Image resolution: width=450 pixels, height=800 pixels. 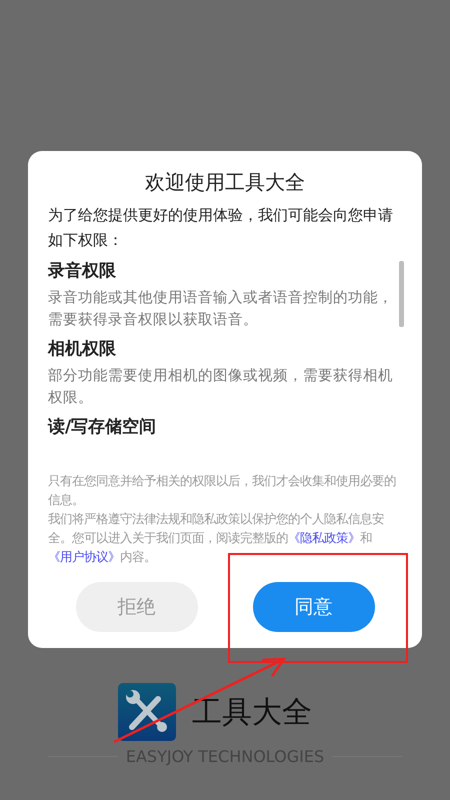 I want to click on permission-title: 录音权限, so click(x=82, y=271).